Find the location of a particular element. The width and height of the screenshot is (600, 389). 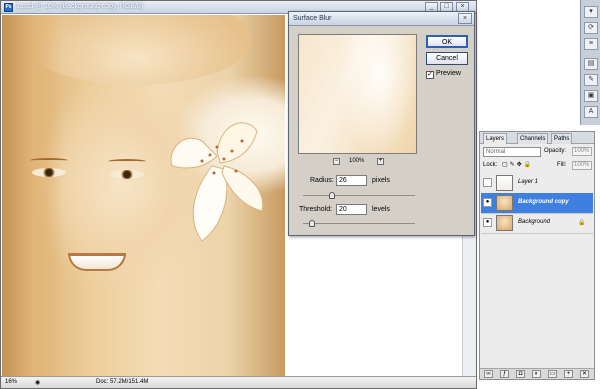

lily-flower-image is located at coordinates (217, 182).